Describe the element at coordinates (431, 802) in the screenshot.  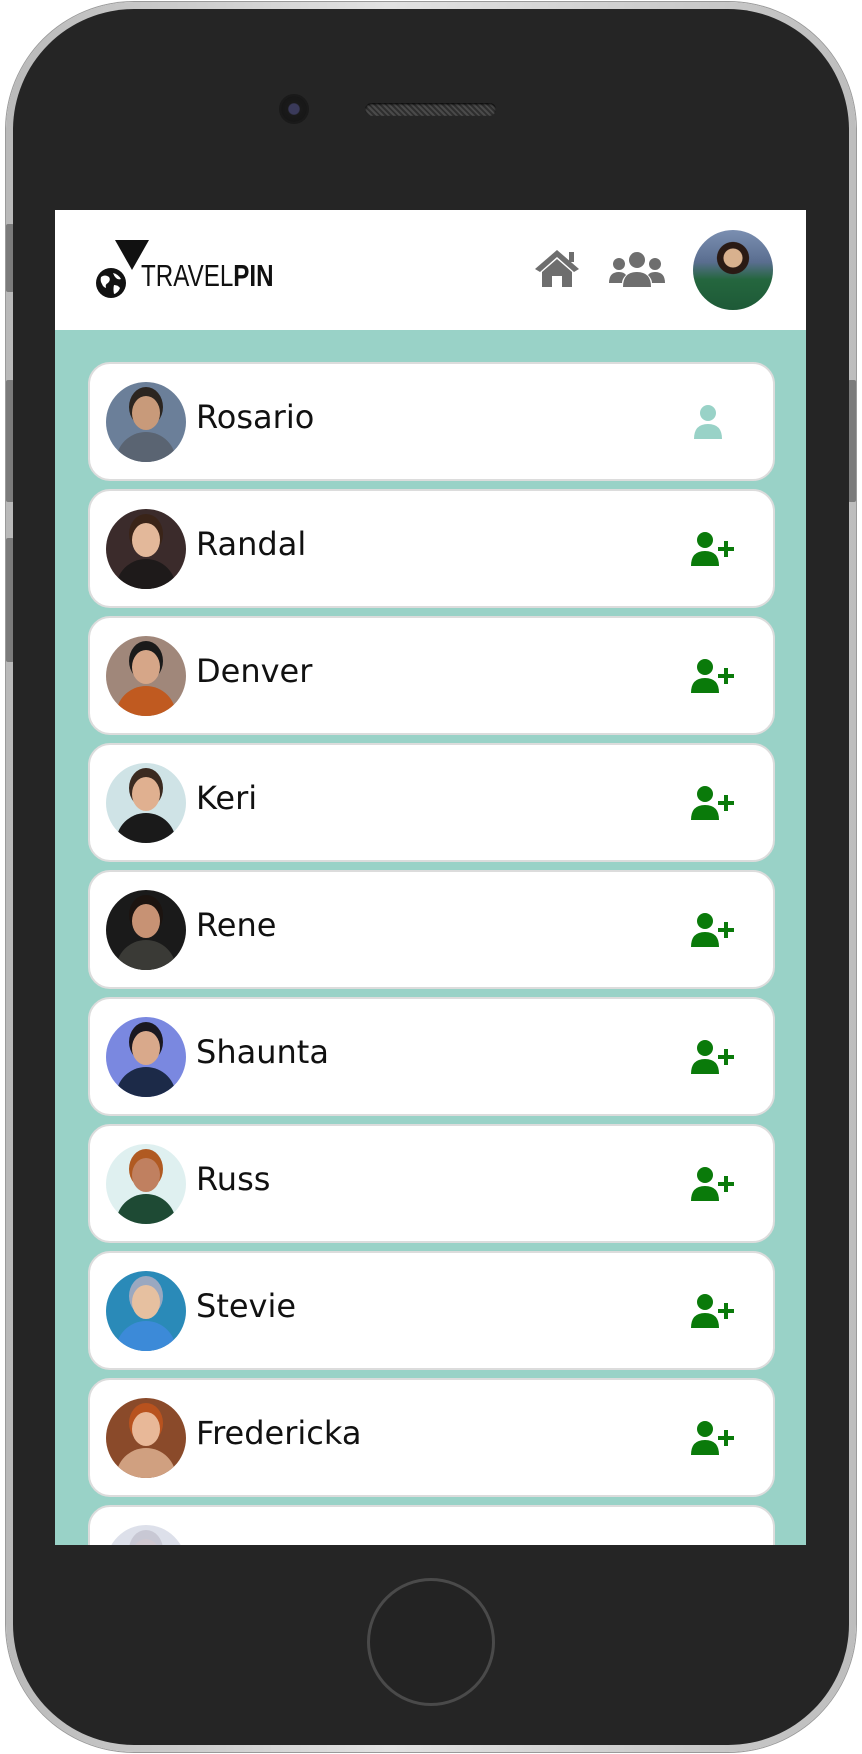
I see `person-card: Keri` at that location.